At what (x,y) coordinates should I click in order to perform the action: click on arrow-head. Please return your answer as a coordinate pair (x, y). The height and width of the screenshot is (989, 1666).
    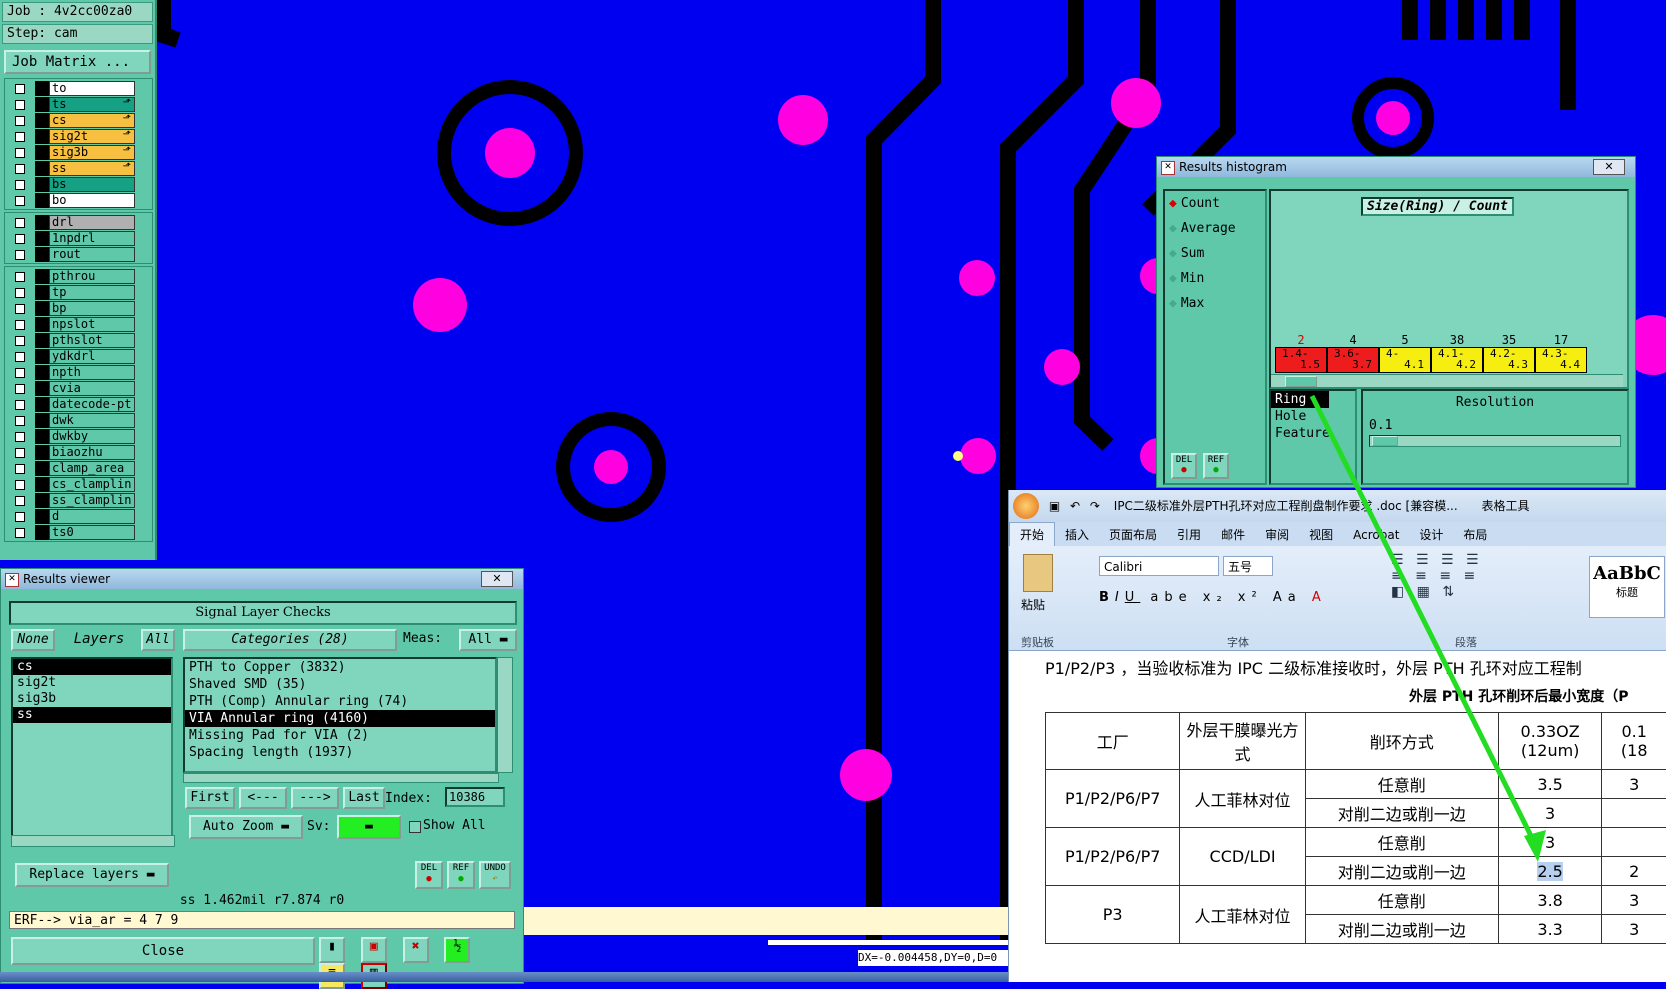
    Looking at the image, I should click on (1535, 846).